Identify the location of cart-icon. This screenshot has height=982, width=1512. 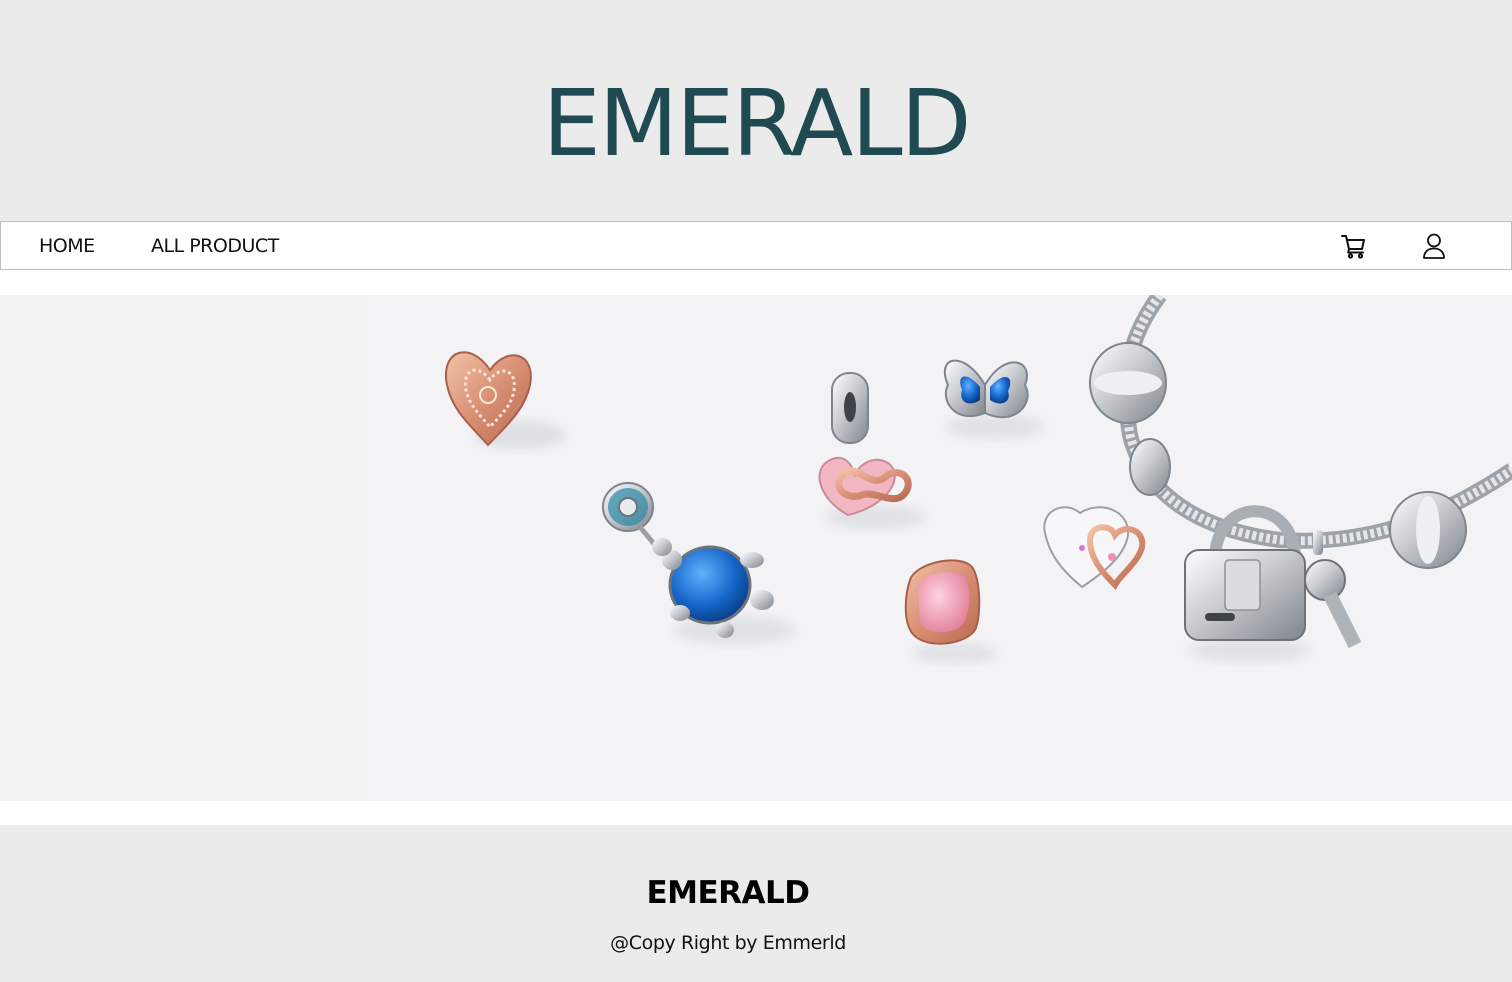
(1354, 246).